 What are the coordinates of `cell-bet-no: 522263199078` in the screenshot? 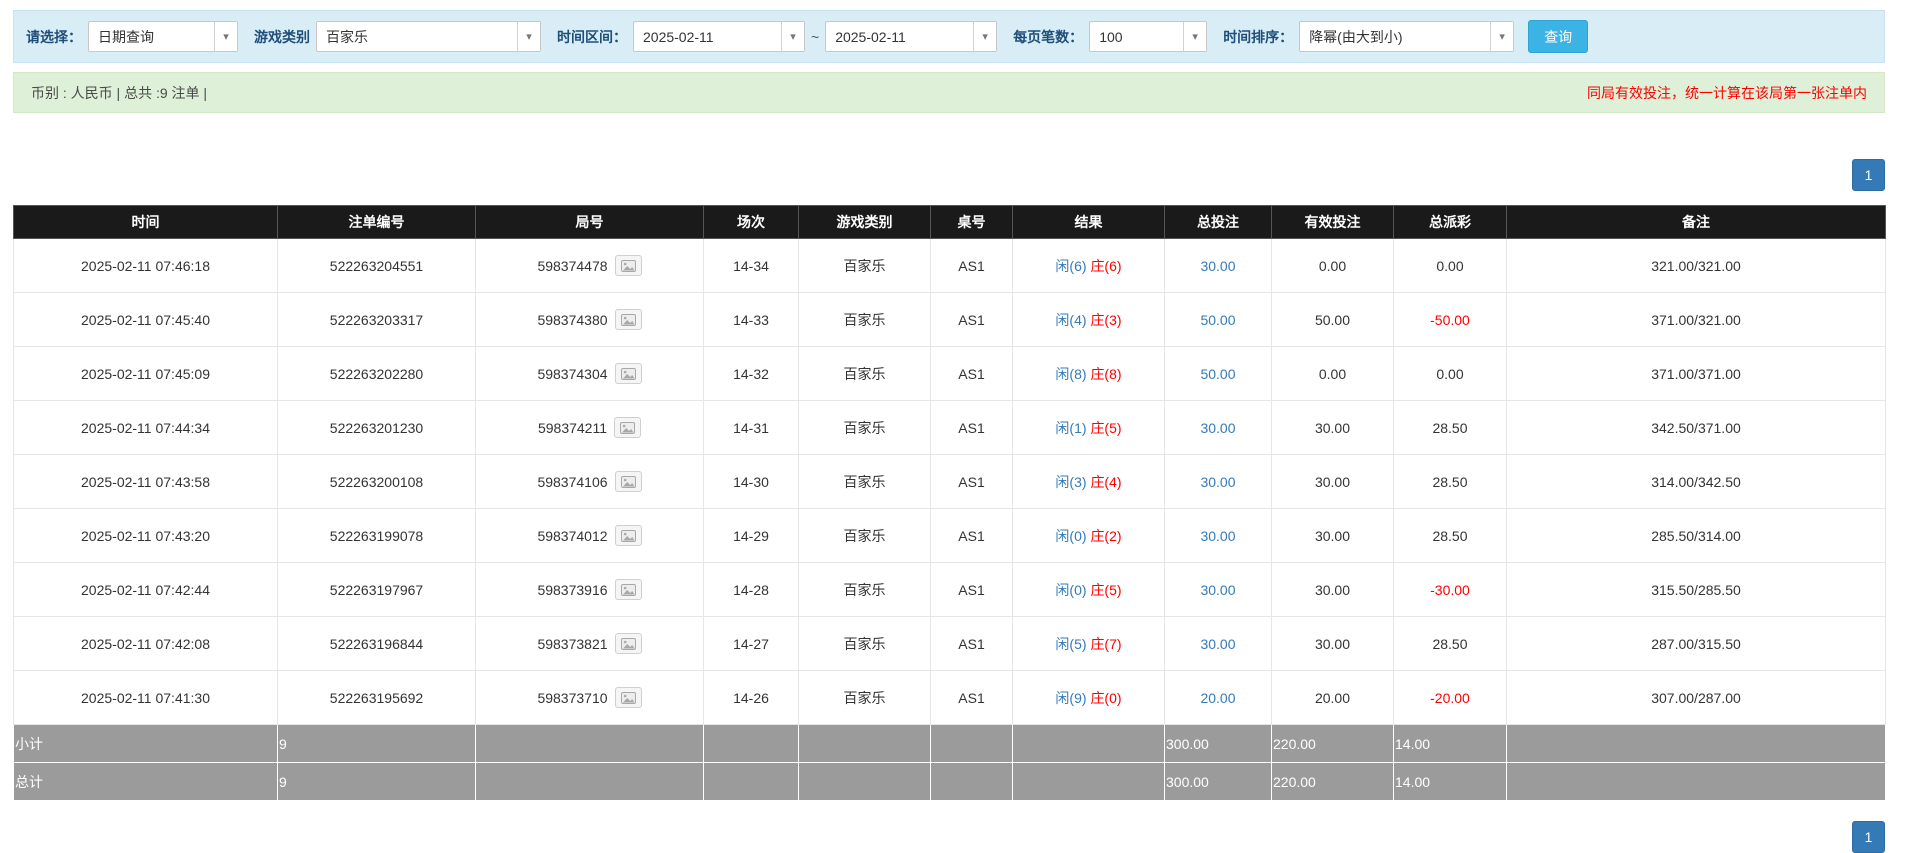 It's located at (376, 535).